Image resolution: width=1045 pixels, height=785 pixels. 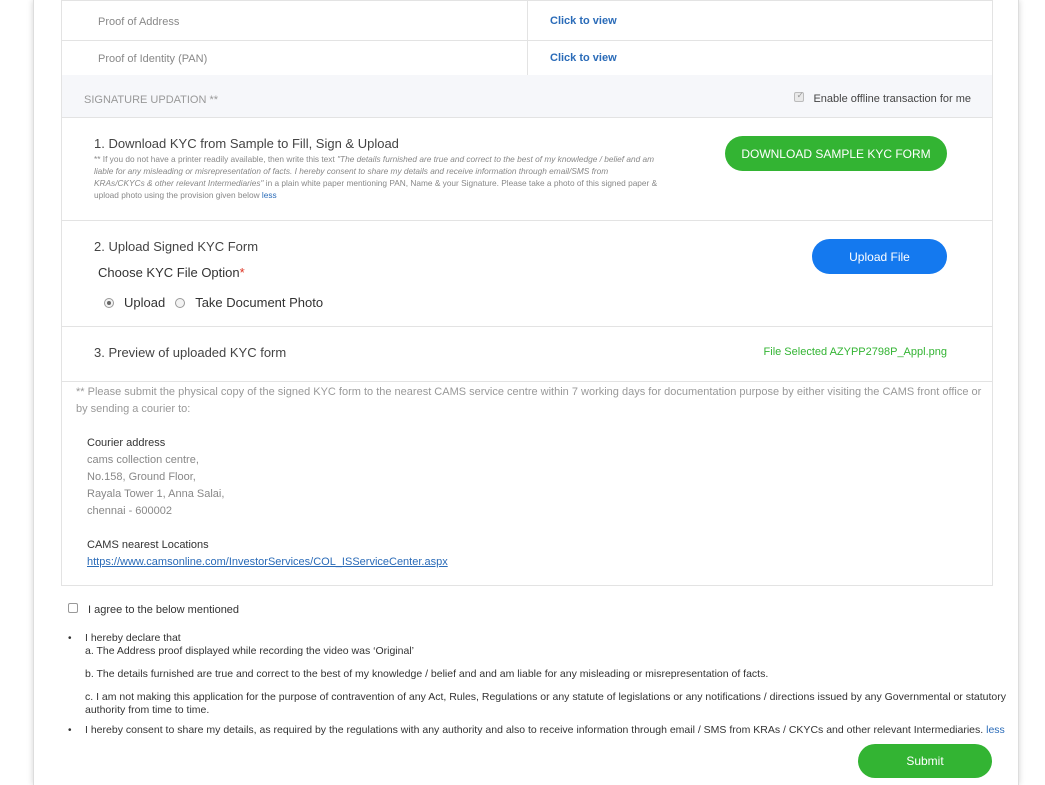 I want to click on take-photo-radio, so click(x=180, y=302).